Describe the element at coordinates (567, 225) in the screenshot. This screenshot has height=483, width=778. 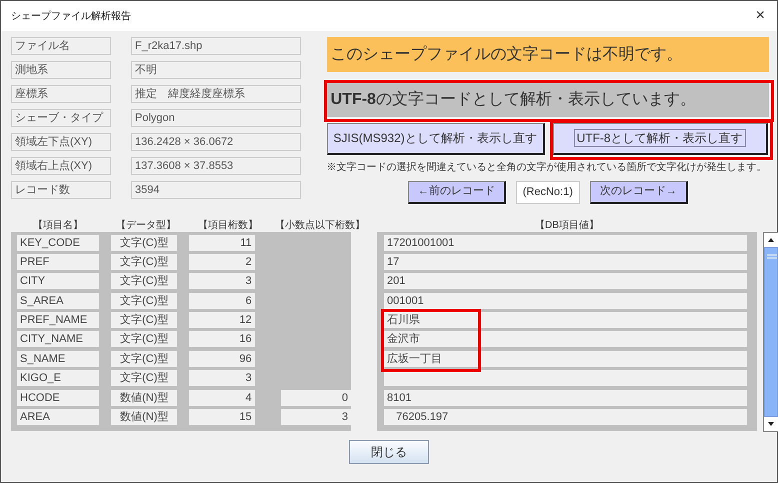
I see `column-header: 【DB項目値】` at that location.